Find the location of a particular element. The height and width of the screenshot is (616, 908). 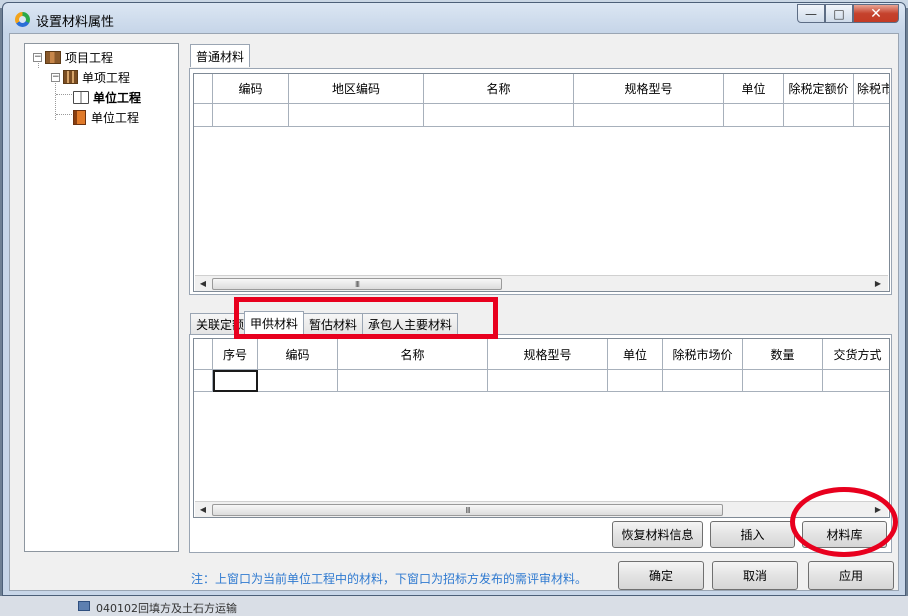

column-header: 地区编码 is located at coordinates (356, 89).